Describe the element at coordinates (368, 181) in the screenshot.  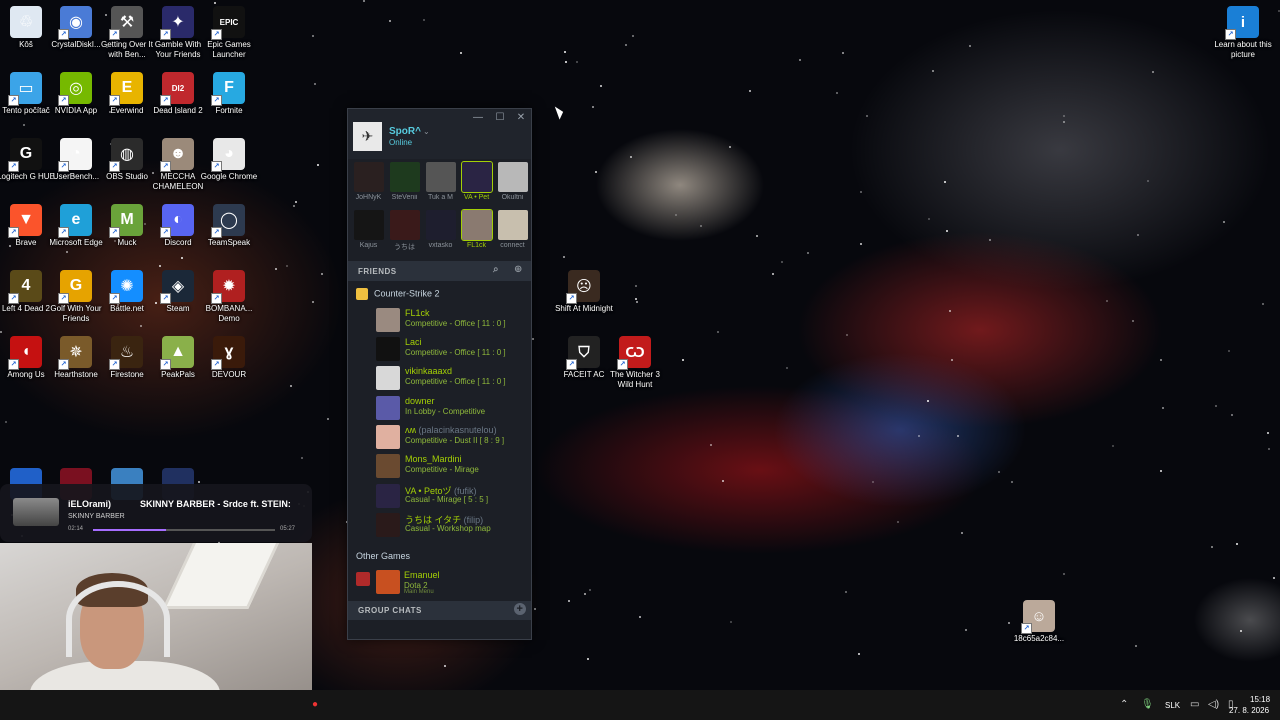
I see `recent-friend: JoHNyK` at that location.